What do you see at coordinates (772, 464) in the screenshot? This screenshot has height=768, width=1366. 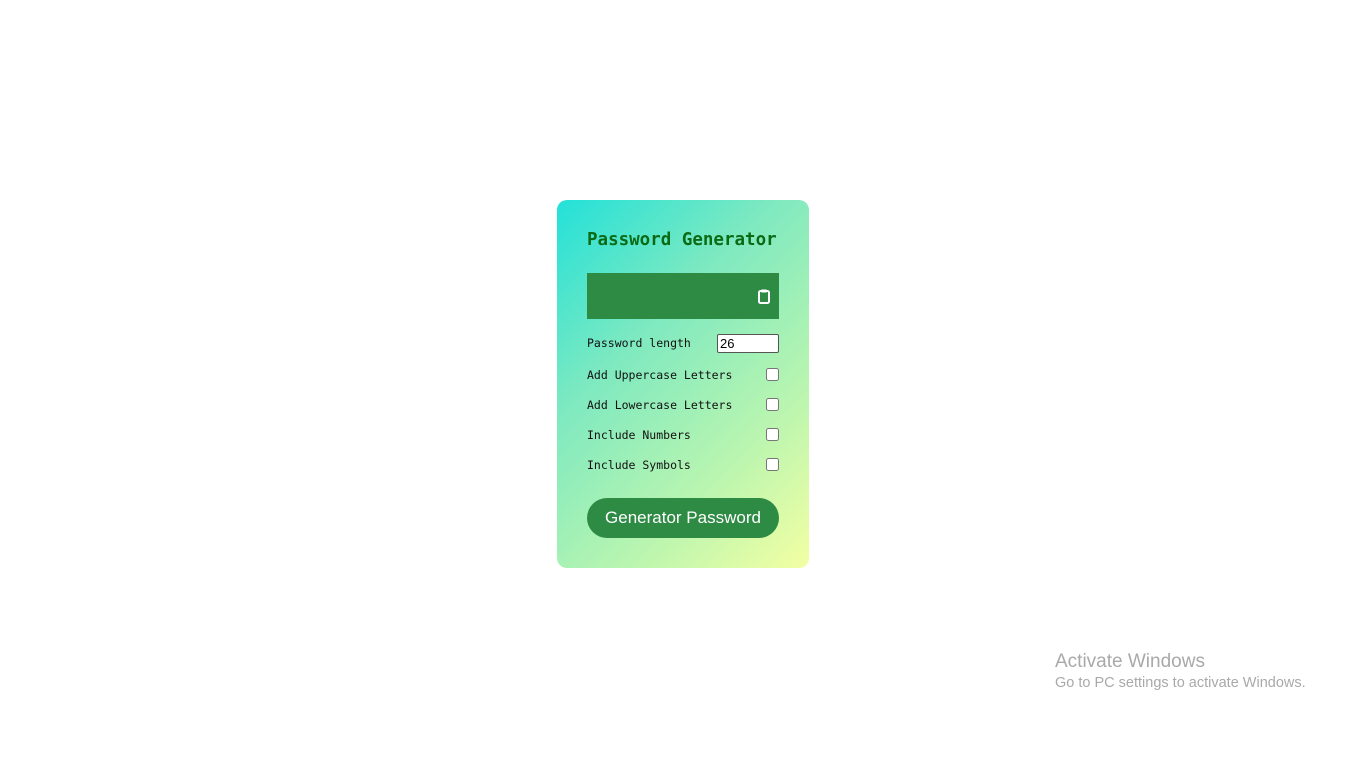 I see `symbols-checkbox` at bounding box center [772, 464].